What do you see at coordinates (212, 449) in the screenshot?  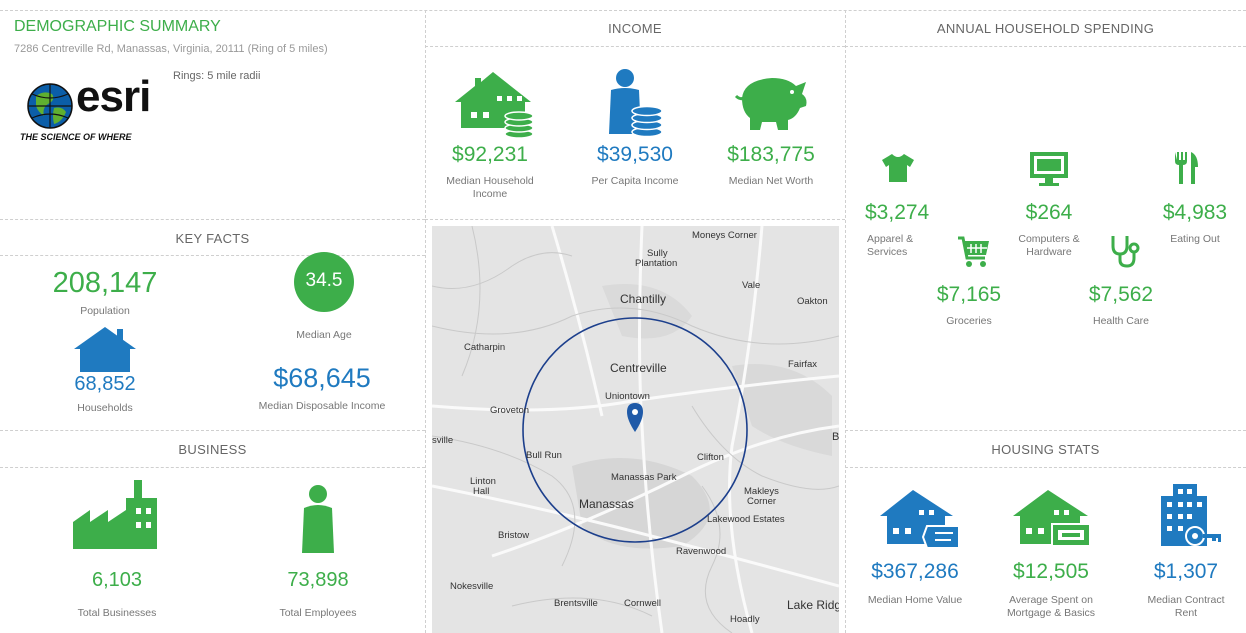 I see `business-title: BUSINESS` at bounding box center [212, 449].